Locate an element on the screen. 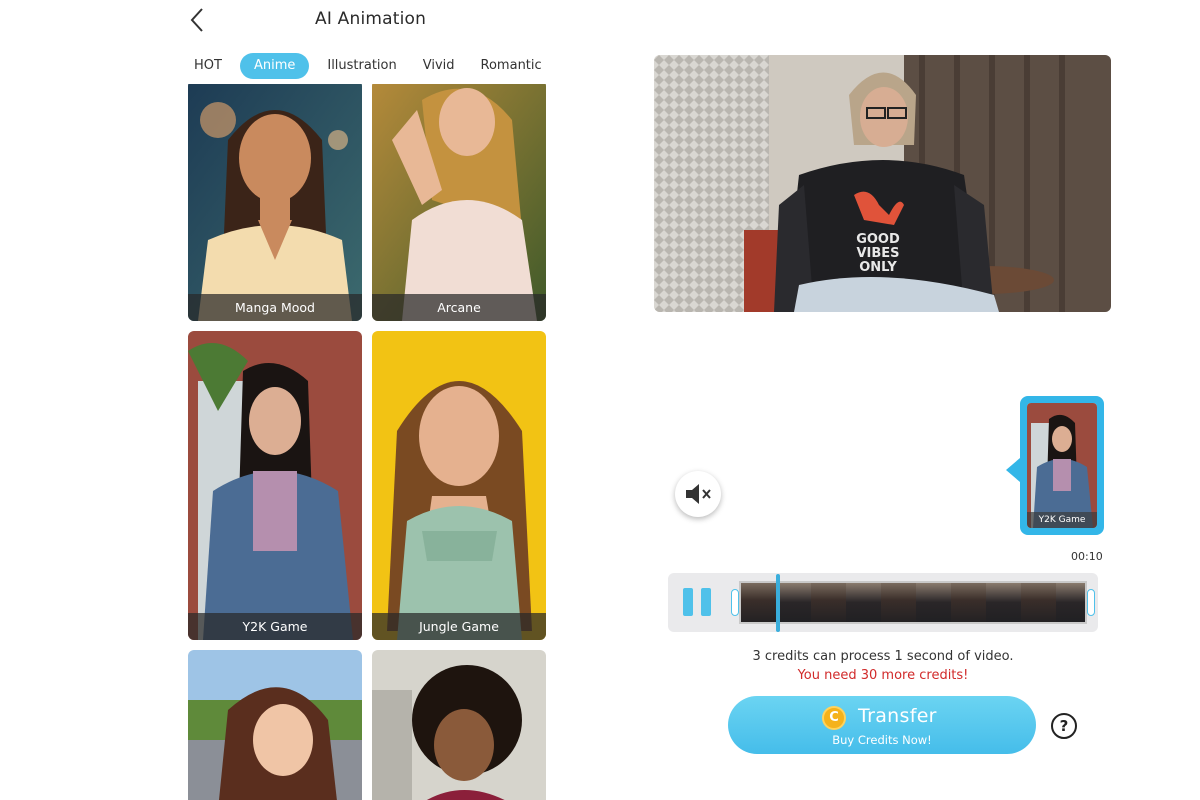  style-card-label: Jungle Game is located at coordinates (459, 626).